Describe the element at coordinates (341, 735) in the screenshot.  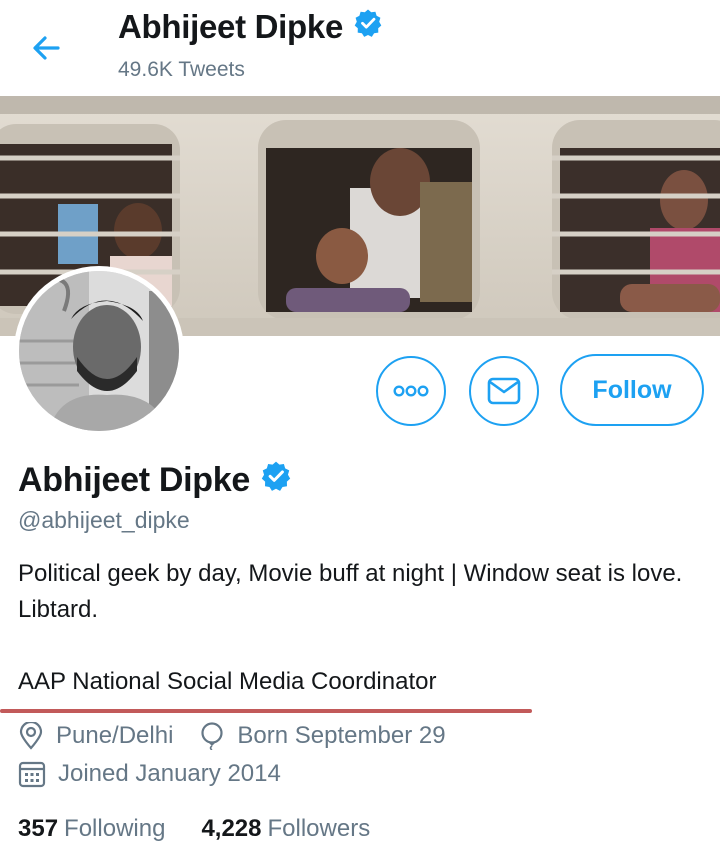
I see `birthday-text: Born September 29` at that location.